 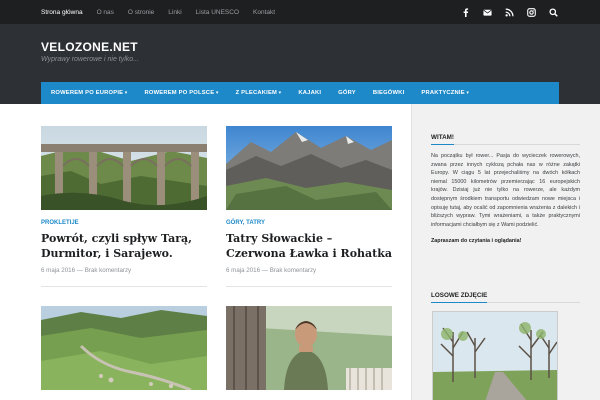 I want to click on nav-item-poland: ROWEREM PO POLSCE ▾, so click(x=182, y=93).